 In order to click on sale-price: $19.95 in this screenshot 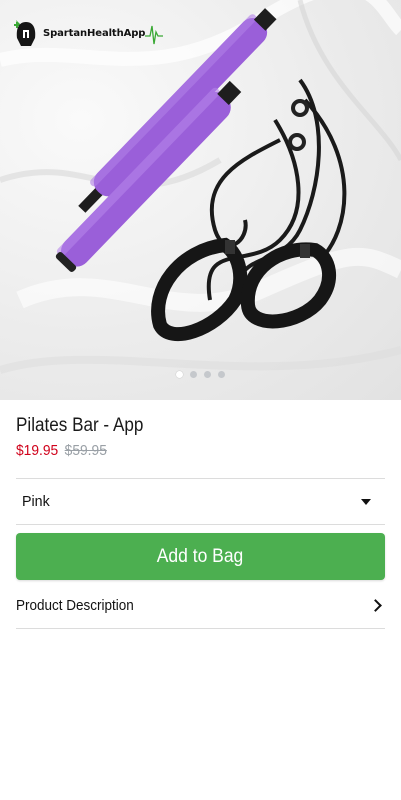, I will do `click(37, 450)`.